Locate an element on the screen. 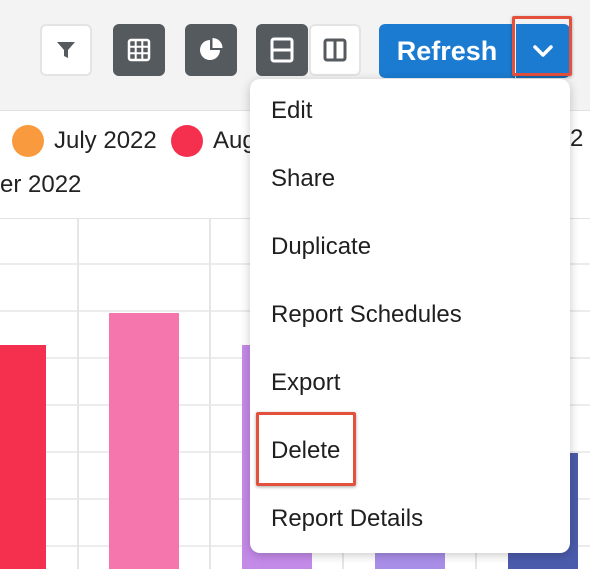 The width and height of the screenshot is (590, 569). menu-item-edit: Edit is located at coordinates (291, 111).